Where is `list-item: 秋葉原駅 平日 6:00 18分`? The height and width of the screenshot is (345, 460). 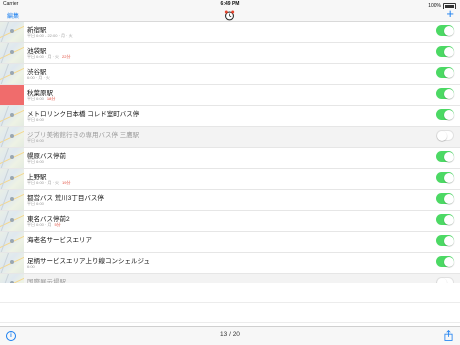 list-item: 秋葉原駅 平日 6:00 18分 is located at coordinates (230, 95).